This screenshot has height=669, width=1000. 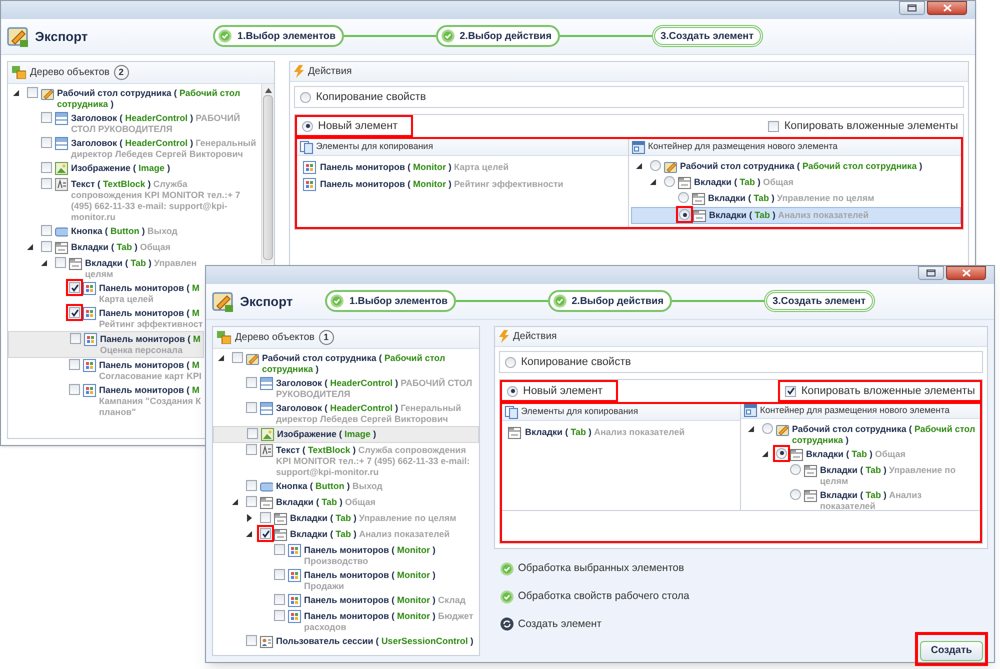 What do you see at coordinates (249, 518) in the screenshot?
I see `expand-arrow-icon` at bounding box center [249, 518].